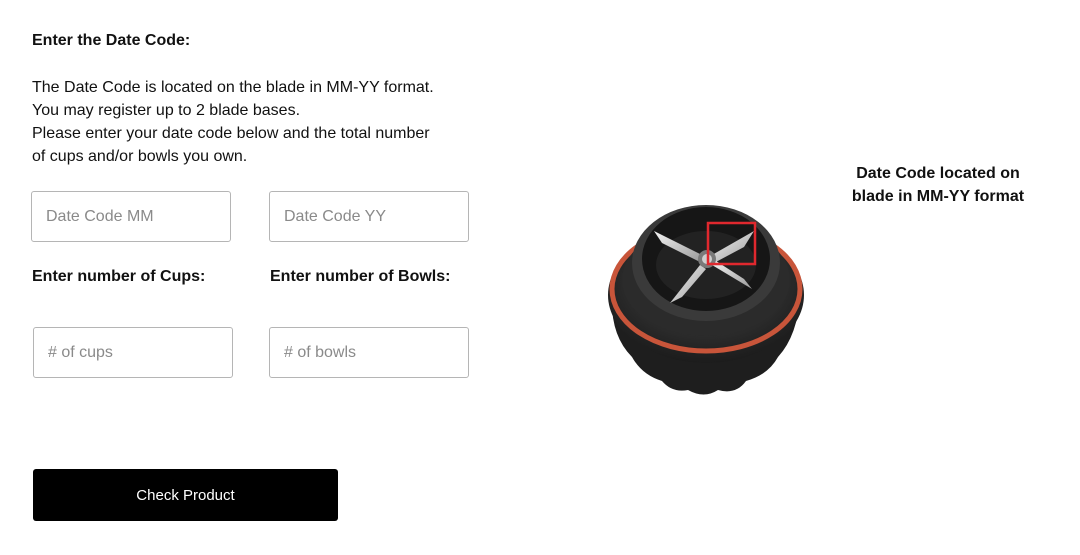  I want to click on check-product-button: Check Product, so click(185, 495).